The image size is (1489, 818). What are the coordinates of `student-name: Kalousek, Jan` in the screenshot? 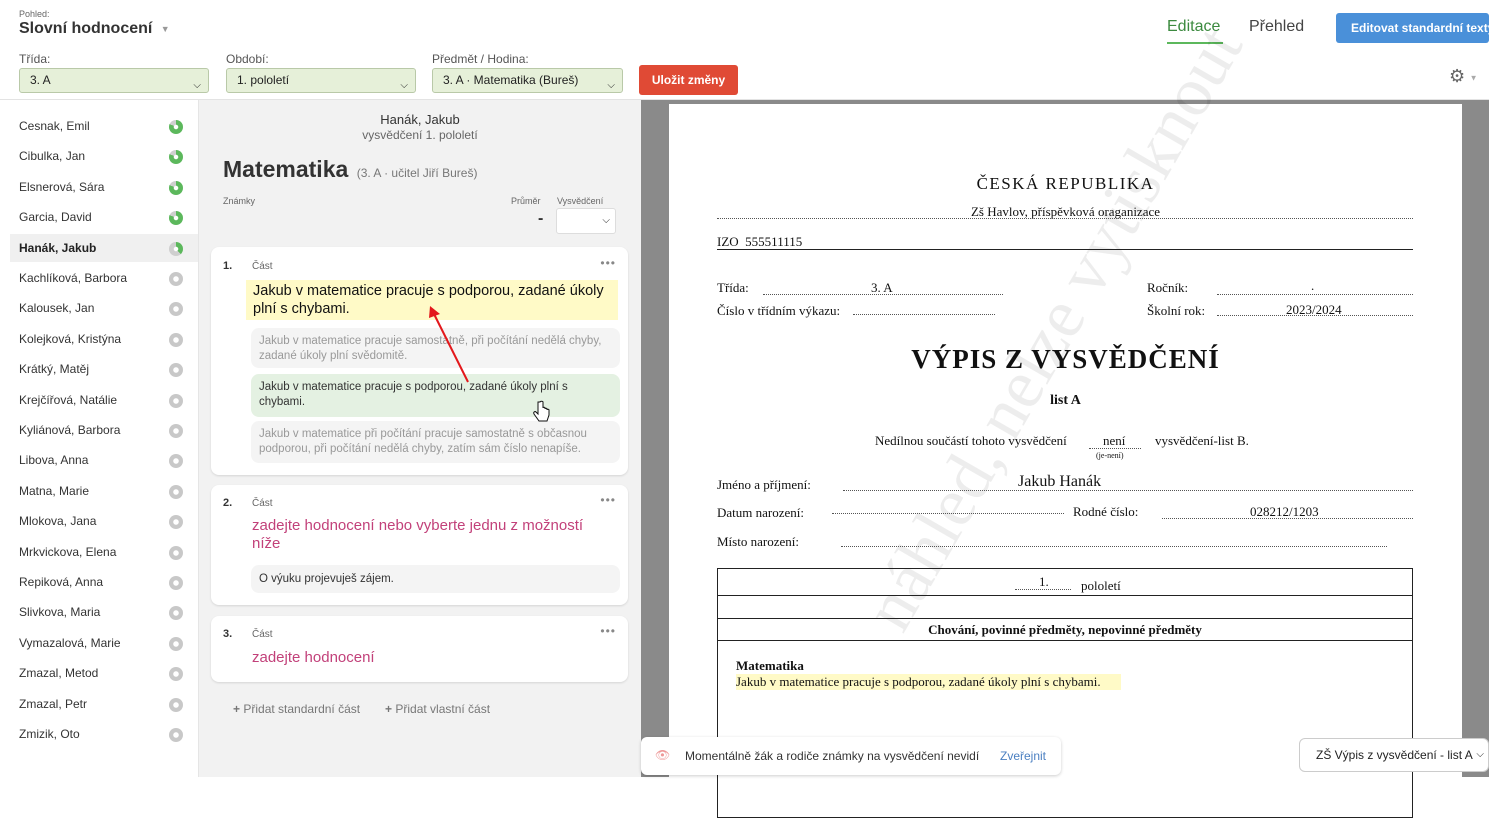 It's located at (57, 308).